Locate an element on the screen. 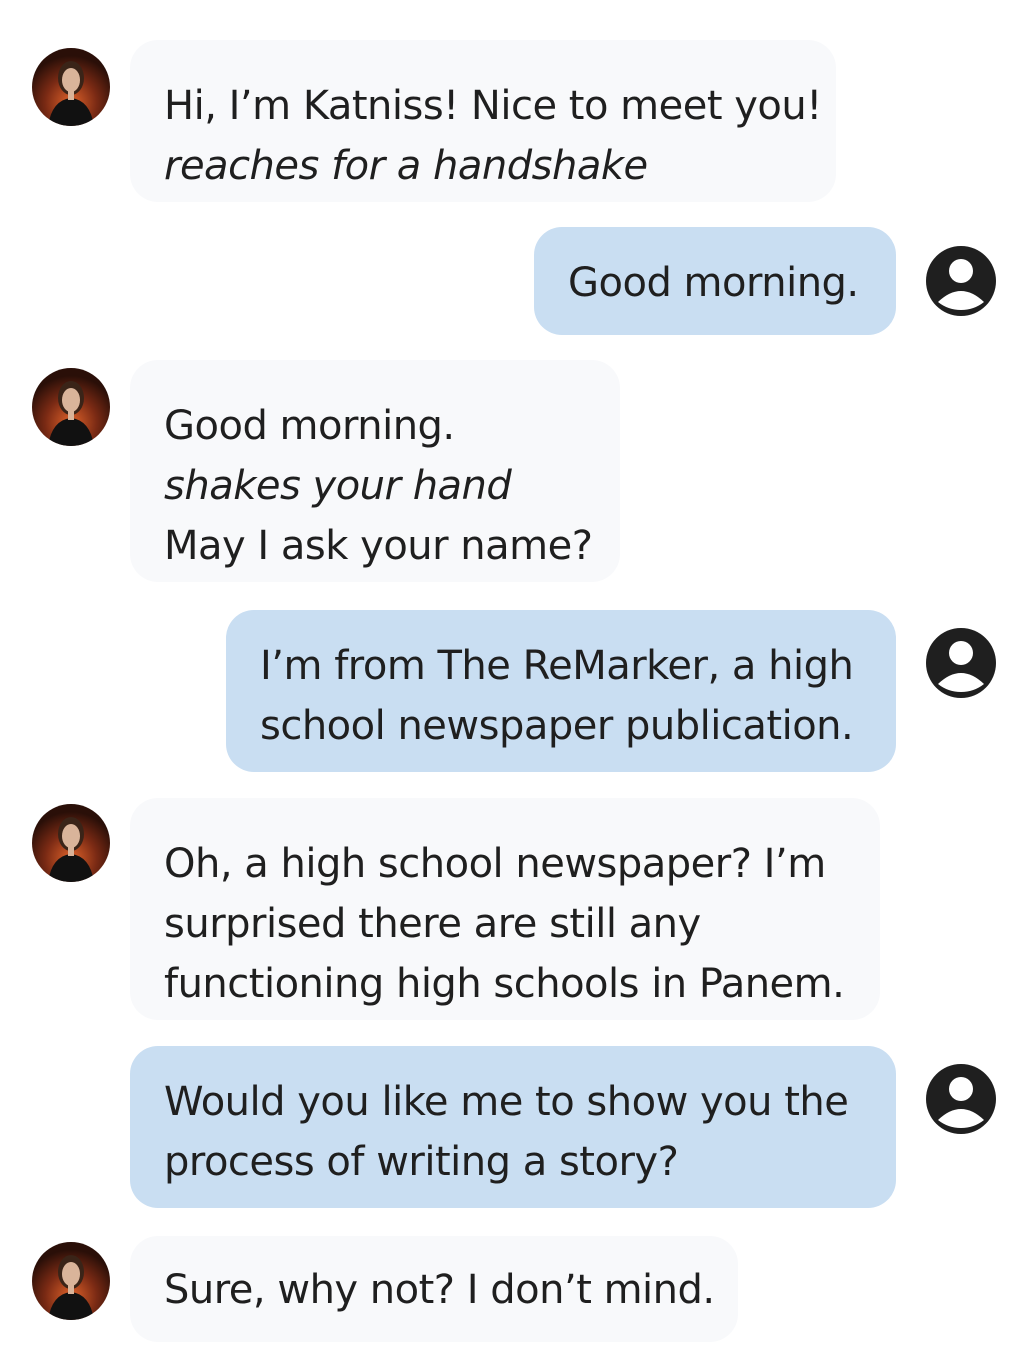 The height and width of the screenshot is (1353, 1030). message-text: May I ask your name? is located at coordinates (378, 546).